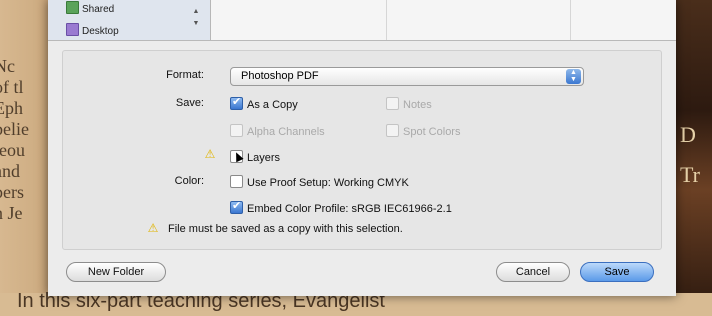 The height and width of the screenshot is (316, 712). Describe the element at coordinates (690, 155) in the screenshot. I see `background-text-right: D Tr` at that location.